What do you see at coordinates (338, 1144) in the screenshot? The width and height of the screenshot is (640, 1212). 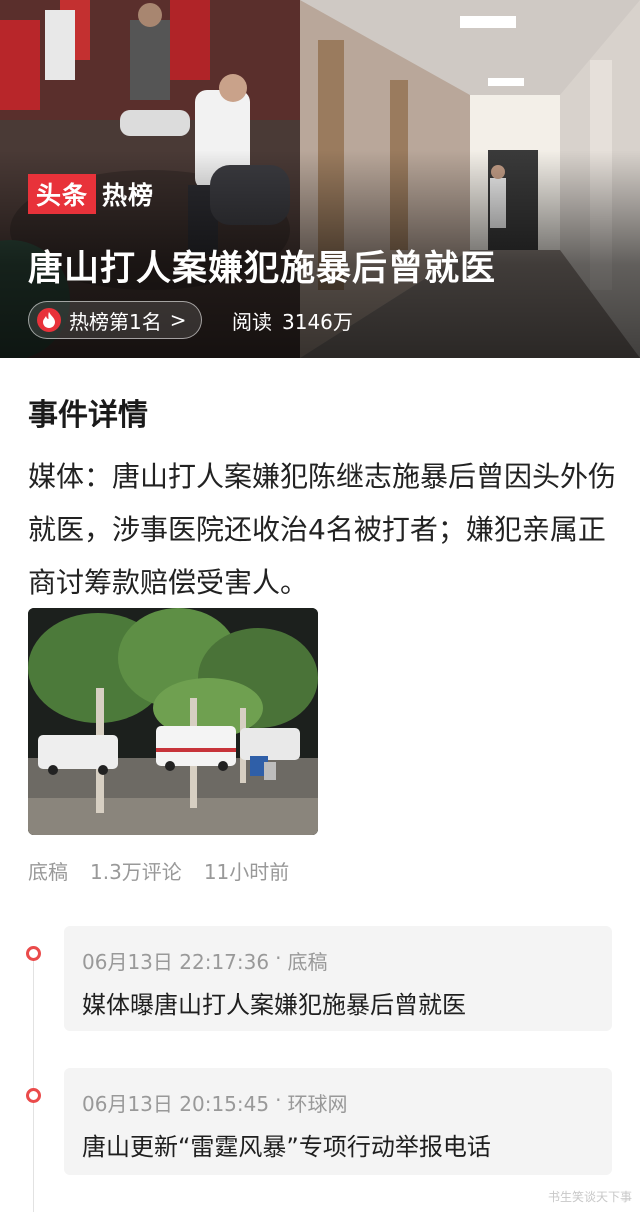 I see `timeline-headline: 唐山更新“雷霆风暴”专项行动举报电话` at bounding box center [338, 1144].